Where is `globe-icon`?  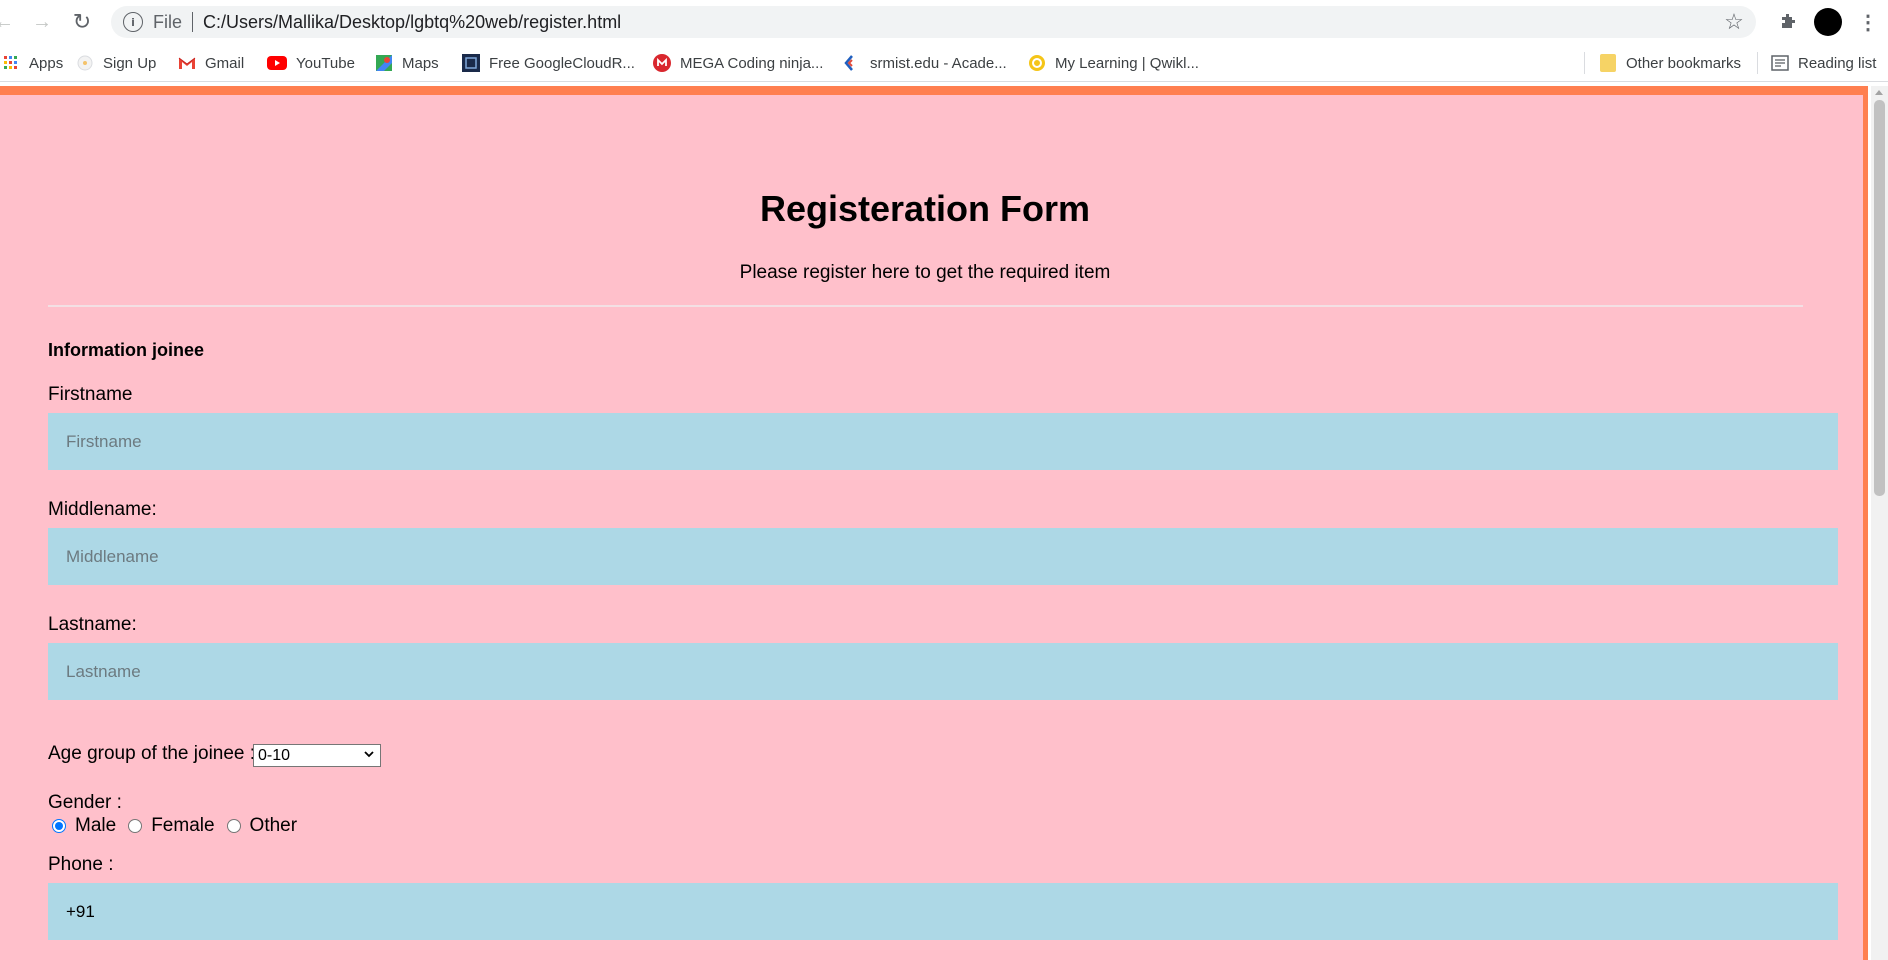 globe-icon is located at coordinates (85, 63).